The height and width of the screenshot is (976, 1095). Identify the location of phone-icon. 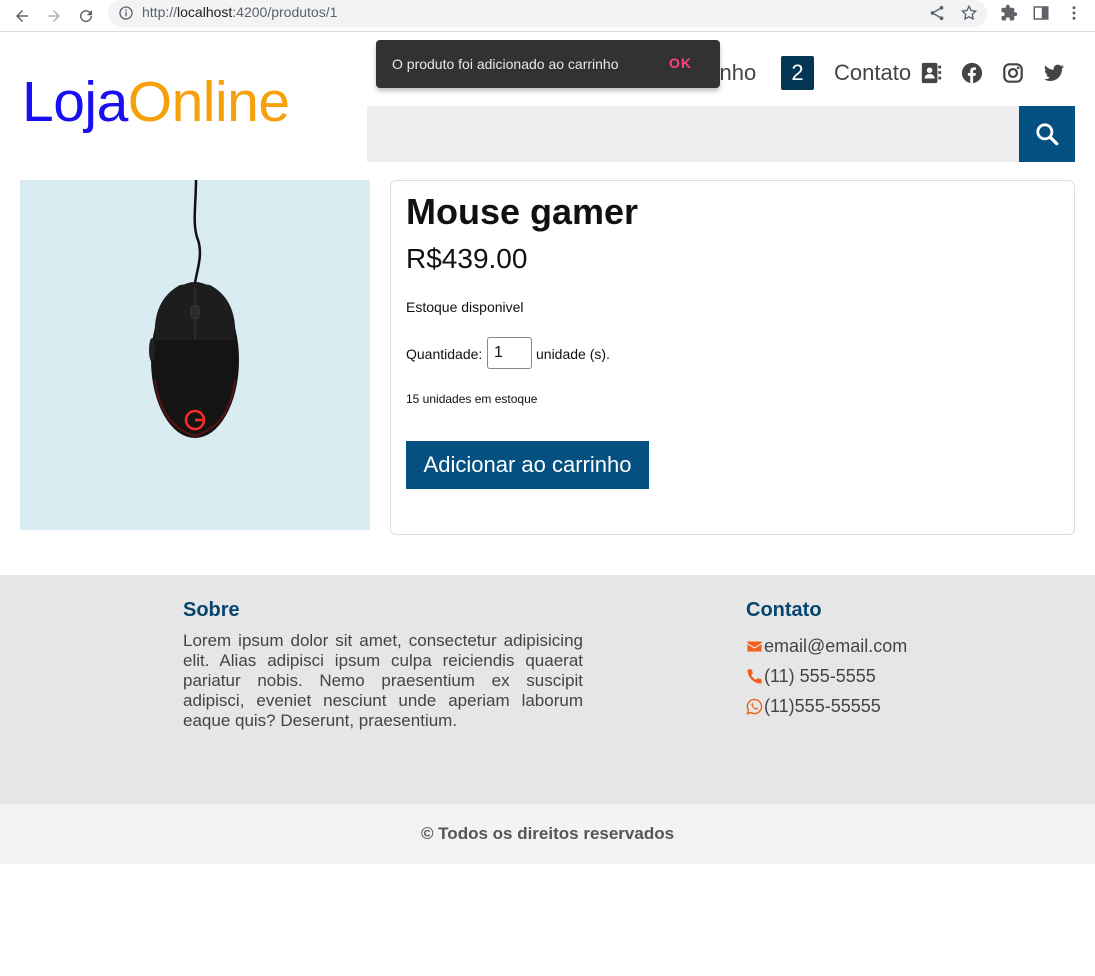
(754, 676).